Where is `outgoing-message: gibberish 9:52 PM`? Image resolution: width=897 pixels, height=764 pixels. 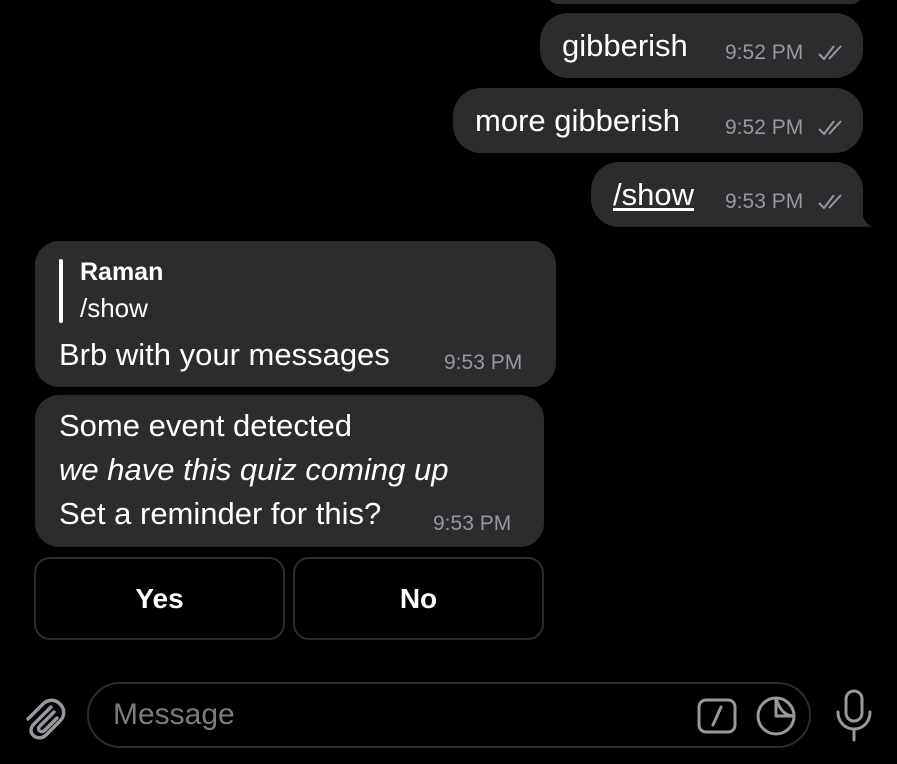
outgoing-message: gibberish 9:52 PM is located at coordinates (701, 45).